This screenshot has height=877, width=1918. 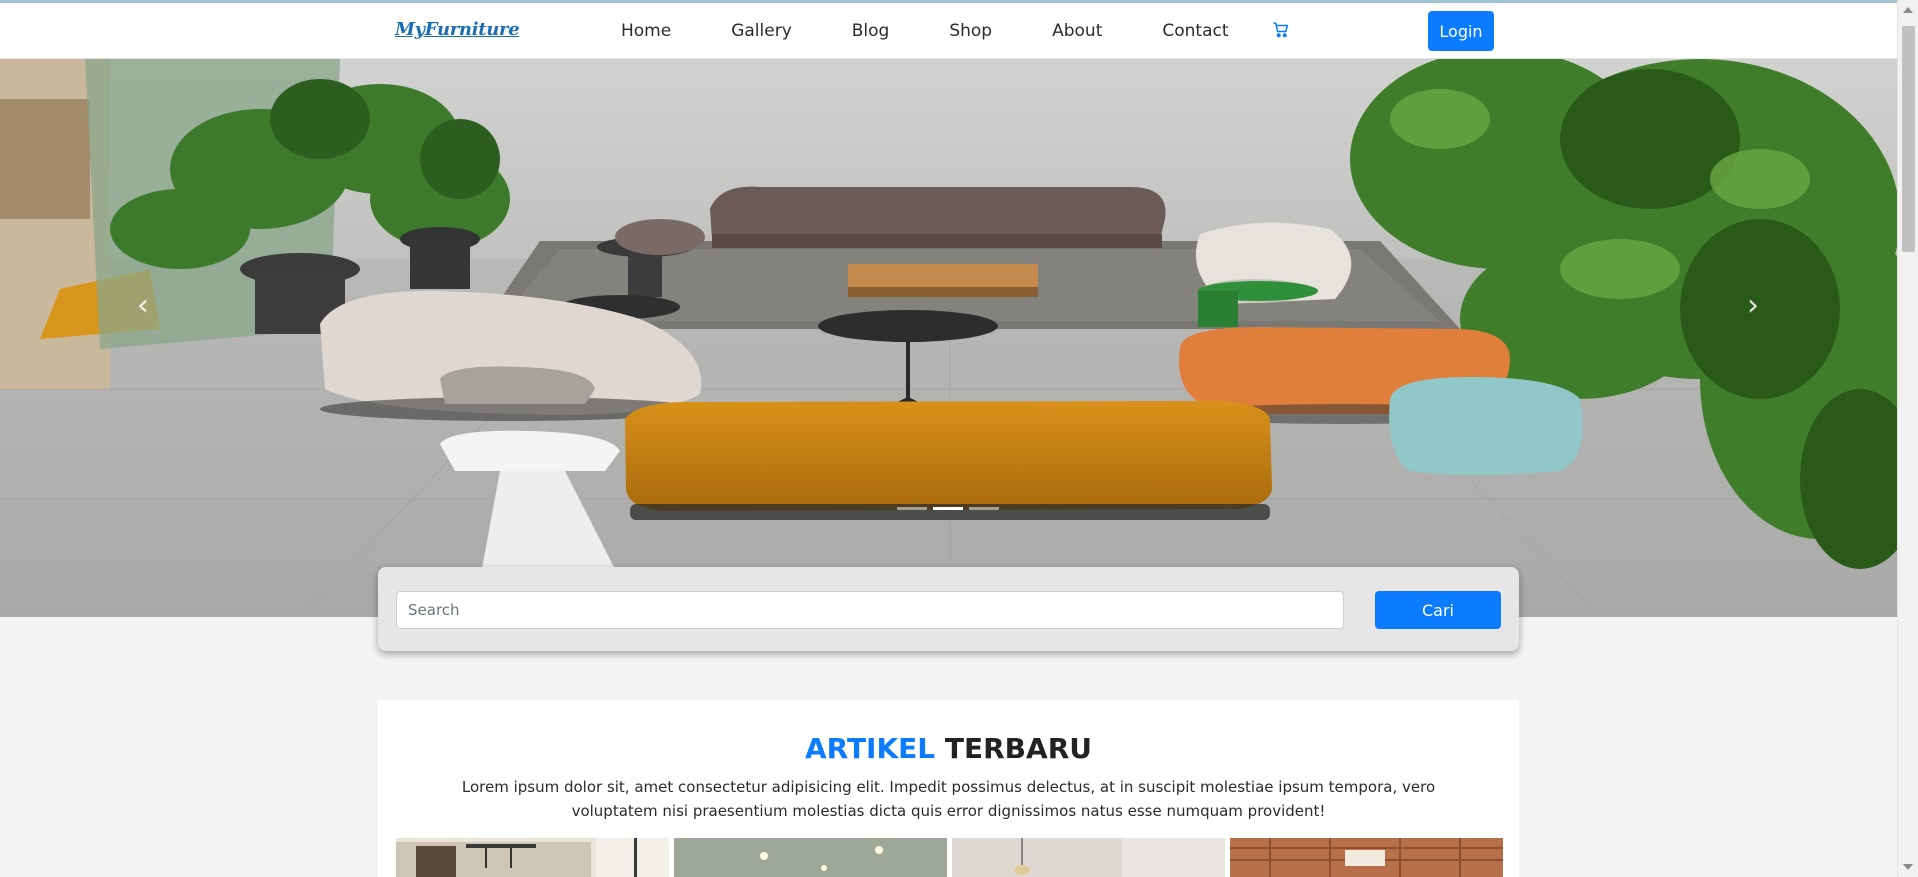 I want to click on nav-item-contact: Contact, so click(x=1195, y=31).